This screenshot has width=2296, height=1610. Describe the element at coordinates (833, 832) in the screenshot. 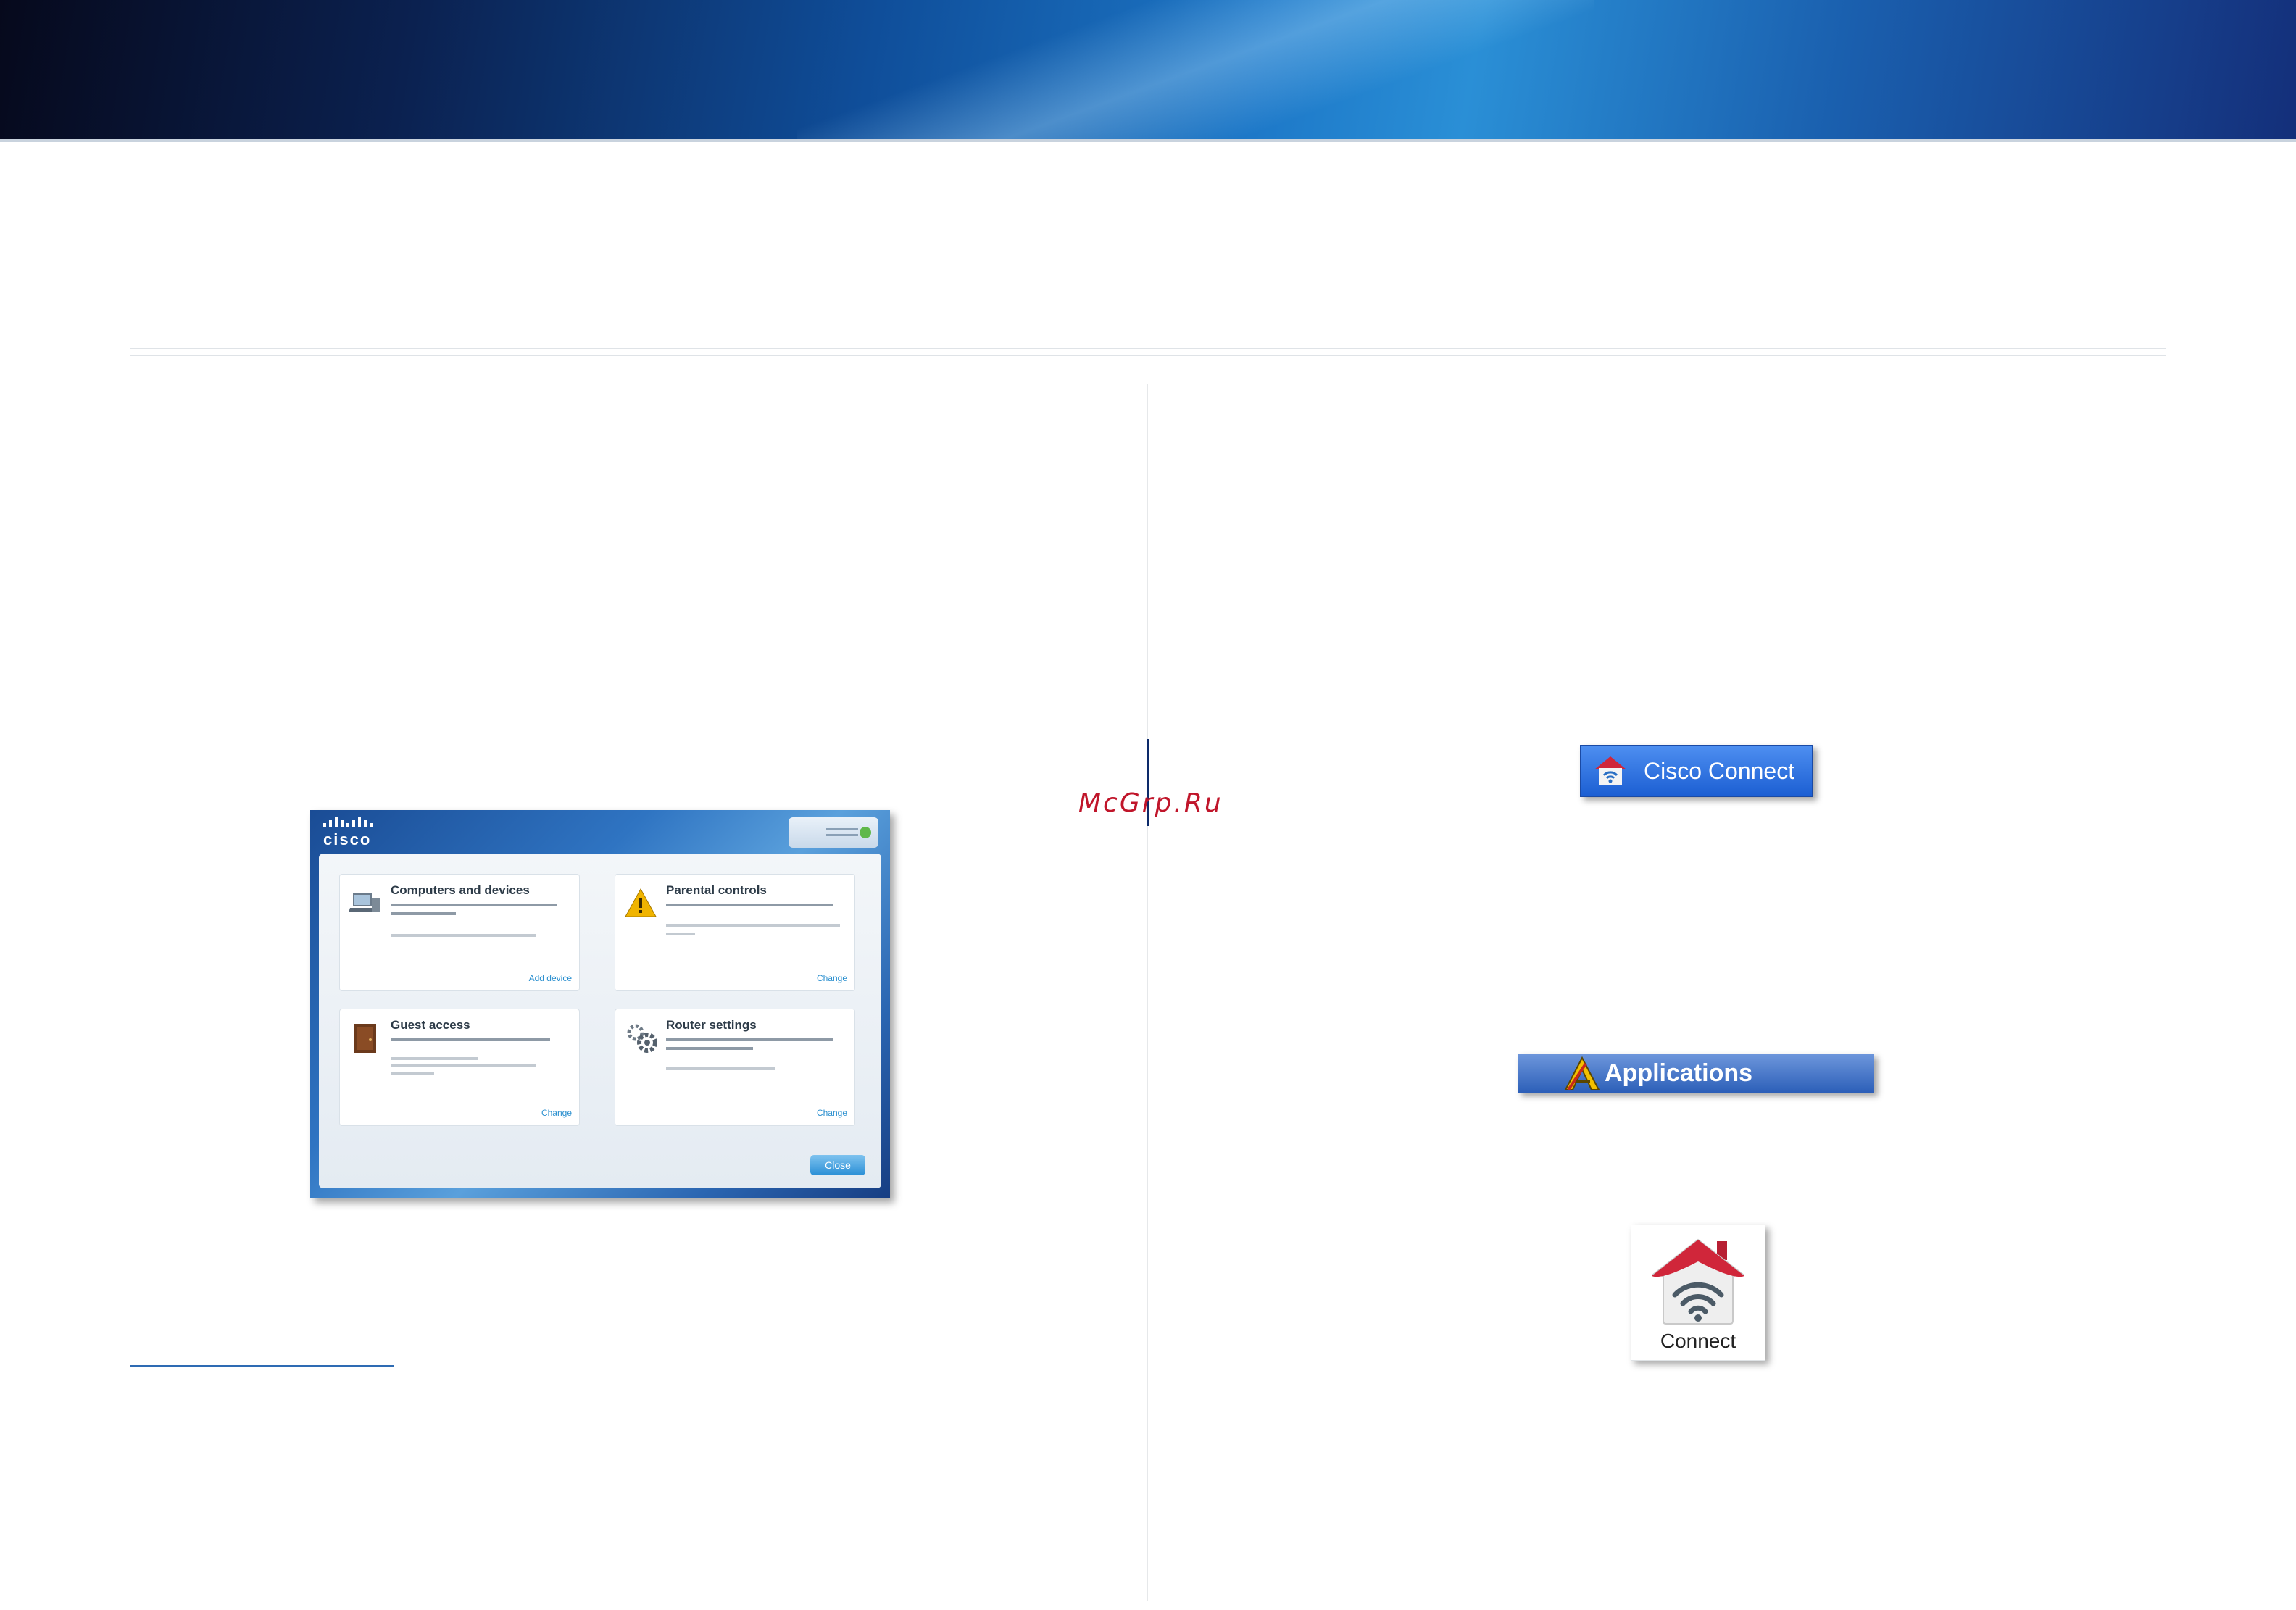

I see `router-status-badge` at that location.